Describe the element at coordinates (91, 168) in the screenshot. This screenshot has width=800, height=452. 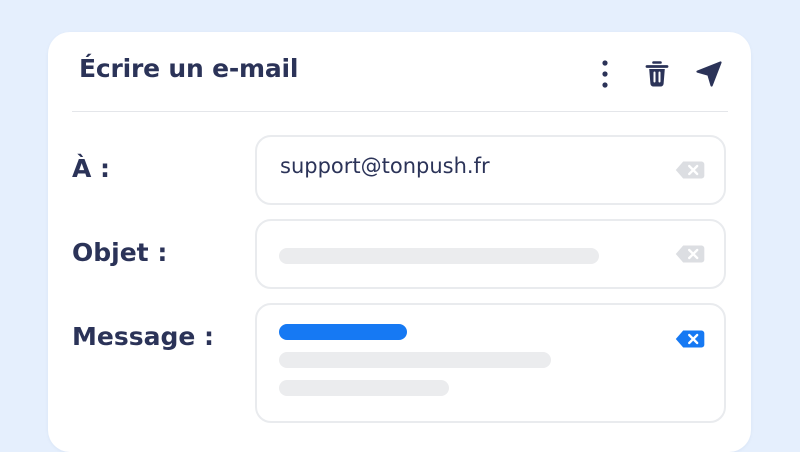
I see `to-label: À :` at that location.